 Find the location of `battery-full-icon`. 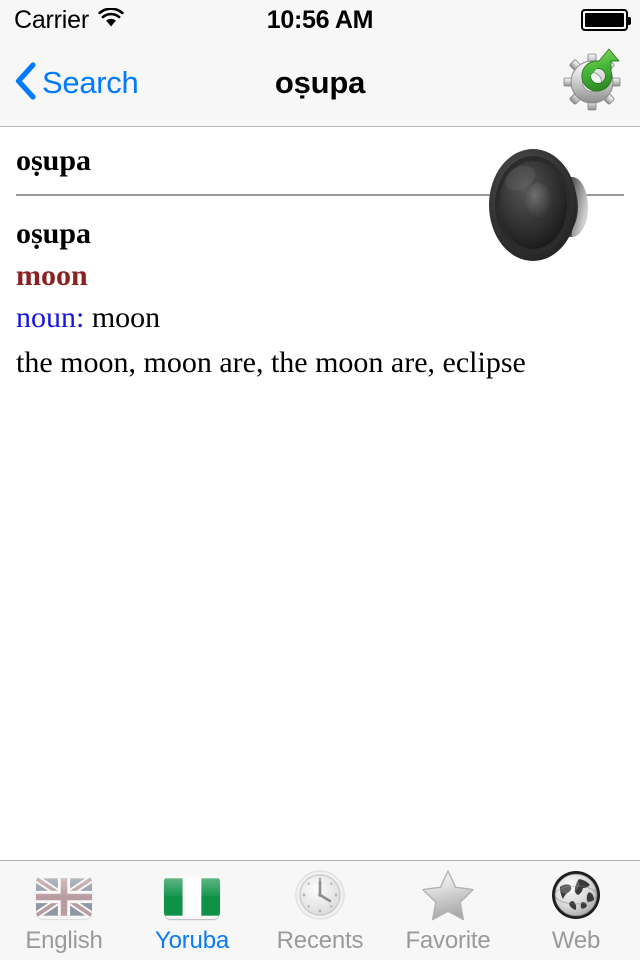

battery-full-icon is located at coordinates (606, 20).